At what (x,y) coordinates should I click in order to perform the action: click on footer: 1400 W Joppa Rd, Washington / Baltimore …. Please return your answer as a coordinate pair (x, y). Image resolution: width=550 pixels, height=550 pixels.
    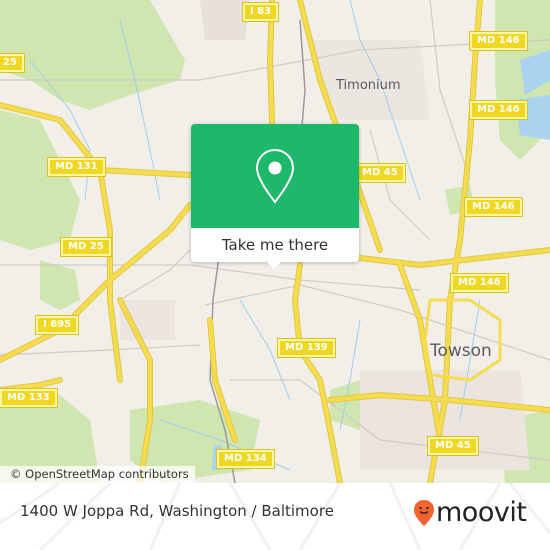
    Looking at the image, I should click on (275, 516).